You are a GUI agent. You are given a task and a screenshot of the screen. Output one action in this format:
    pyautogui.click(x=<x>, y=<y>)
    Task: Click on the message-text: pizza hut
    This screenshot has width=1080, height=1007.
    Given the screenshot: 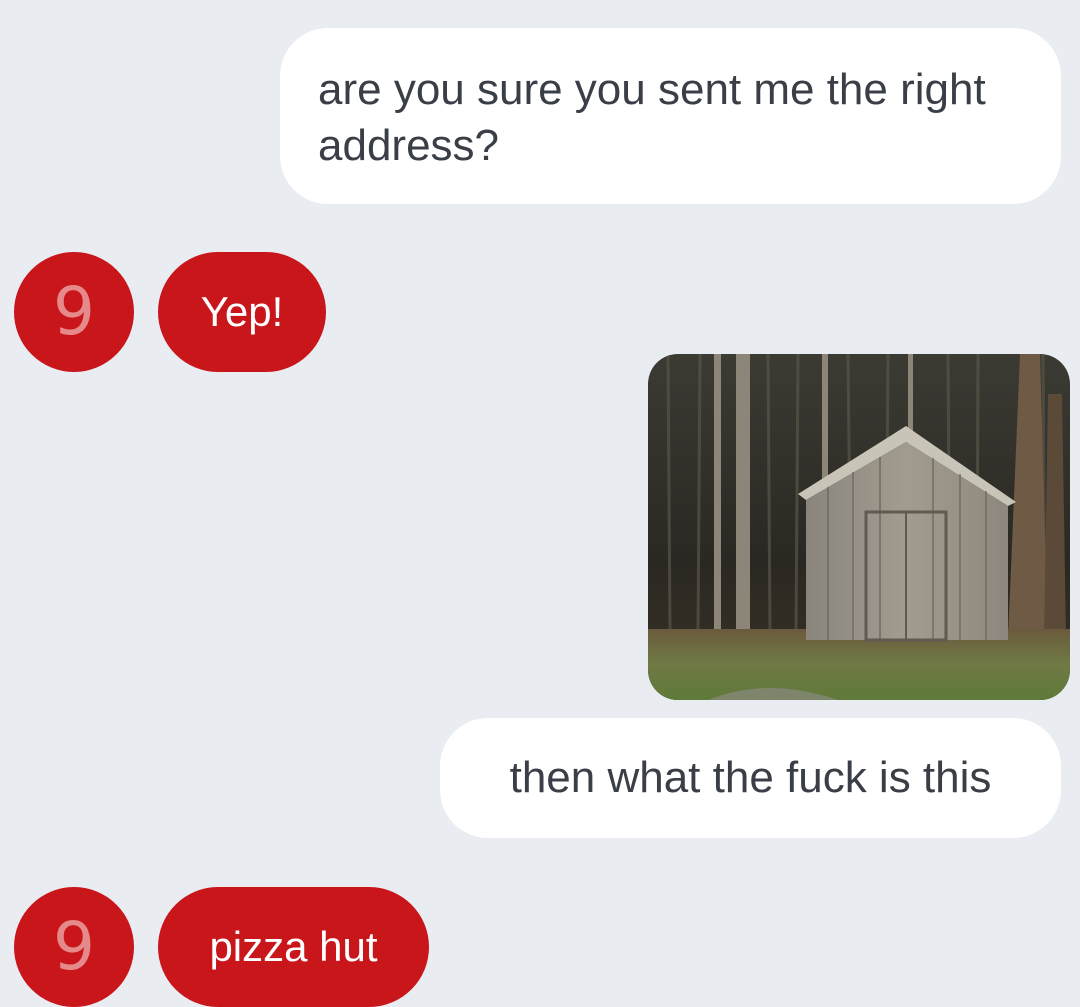 What is the action you would take?
    pyautogui.click(x=293, y=946)
    